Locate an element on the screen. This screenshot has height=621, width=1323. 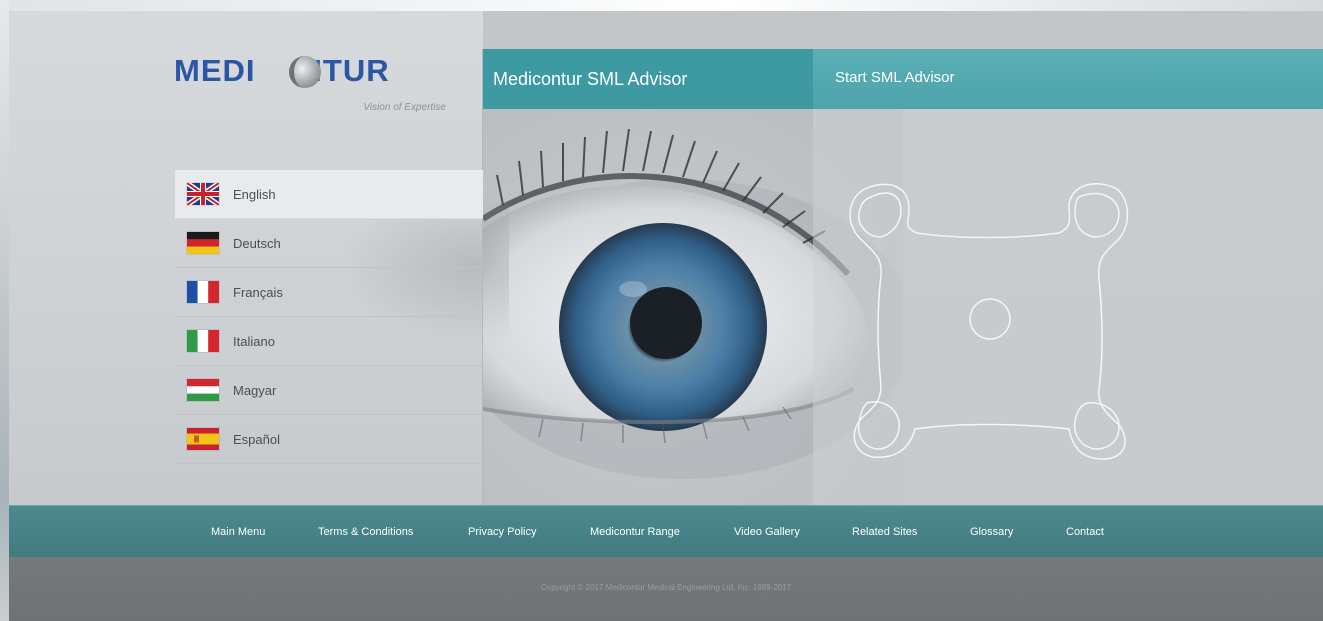
language-item-espanol: Español is located at coordinates (329, 439).